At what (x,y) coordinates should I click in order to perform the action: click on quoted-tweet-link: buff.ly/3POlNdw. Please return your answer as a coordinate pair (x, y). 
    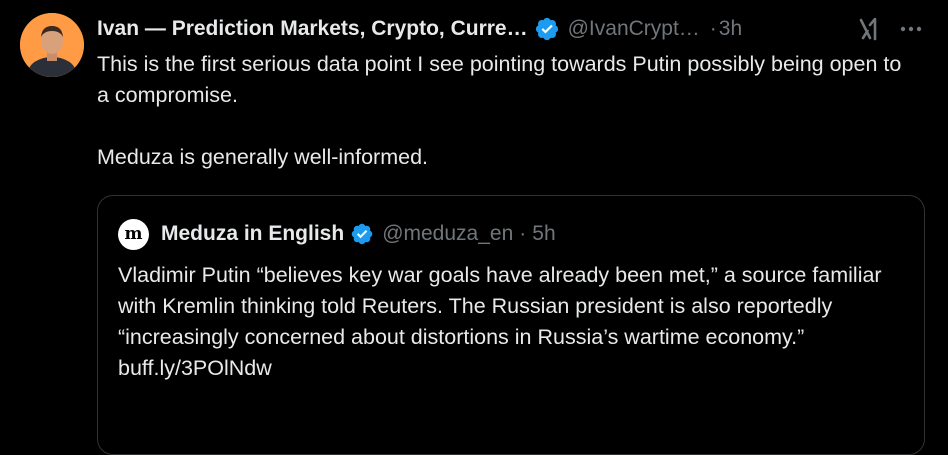
    Looking at the image, I should click on (513, 368).